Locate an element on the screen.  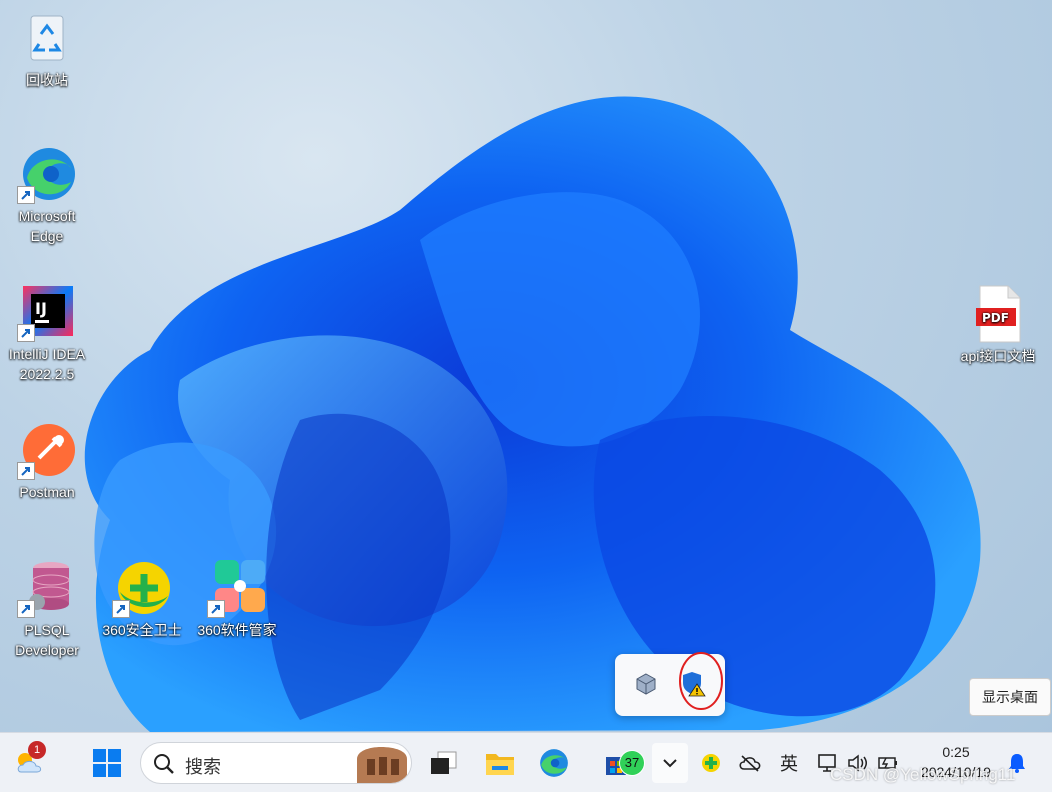
desktop-icon-label: Microsoft Edge is located at coordinates (47, 226).